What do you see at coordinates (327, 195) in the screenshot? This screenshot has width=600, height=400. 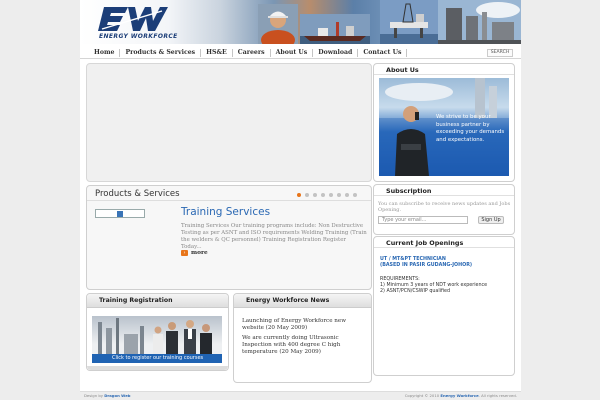 I see `slide-pagination` at bounding box center [327, 195].